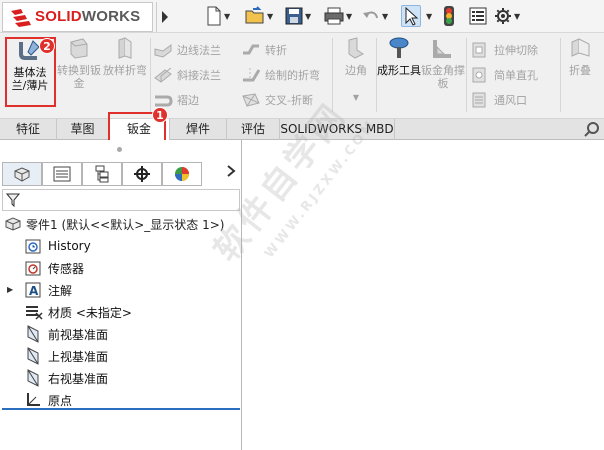 The height and width of the screenshot is (450, 604). What do you see at coordinates (449, 16) in the screenshot?
I see `rebuild-button` at bounding box center [449, 16].